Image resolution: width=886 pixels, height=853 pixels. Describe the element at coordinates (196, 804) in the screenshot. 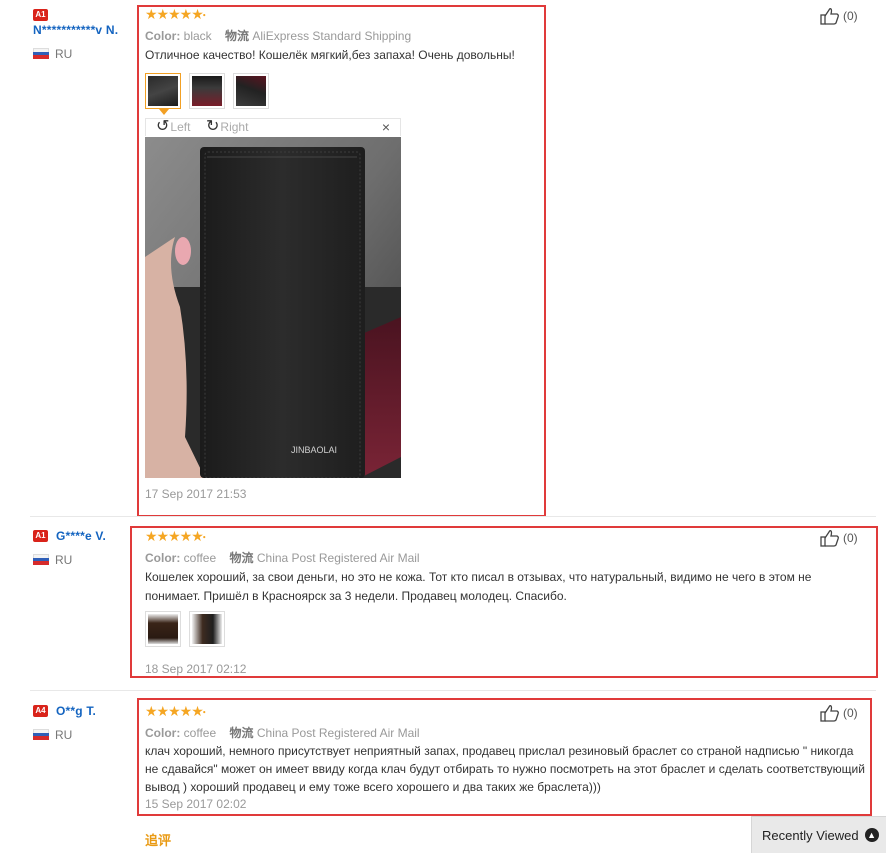

I see `review-date: 15 Sep 2017 02:02` at that location.